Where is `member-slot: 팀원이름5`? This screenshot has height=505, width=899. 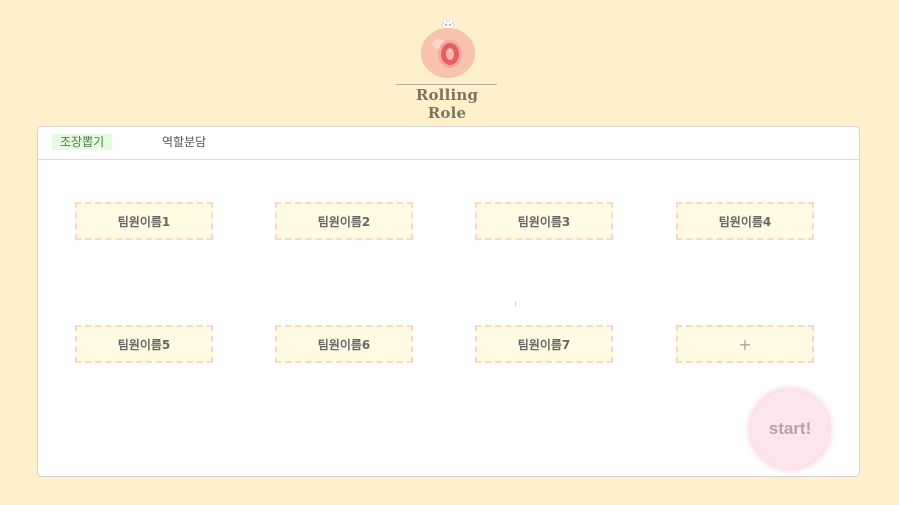
member-slot: 팀원이름5 is located at coordinates (144, 344).